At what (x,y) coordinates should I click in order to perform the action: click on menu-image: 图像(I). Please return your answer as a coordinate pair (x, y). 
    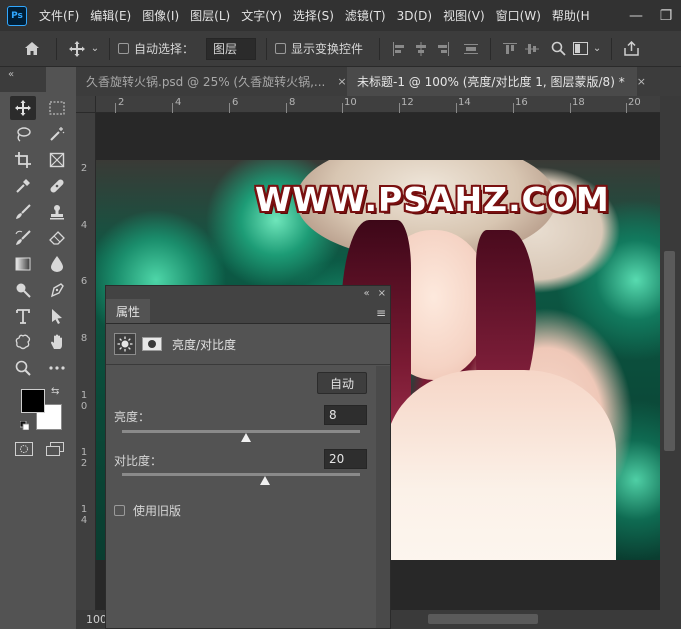
    Looking at the image, I should click on (160, 15).